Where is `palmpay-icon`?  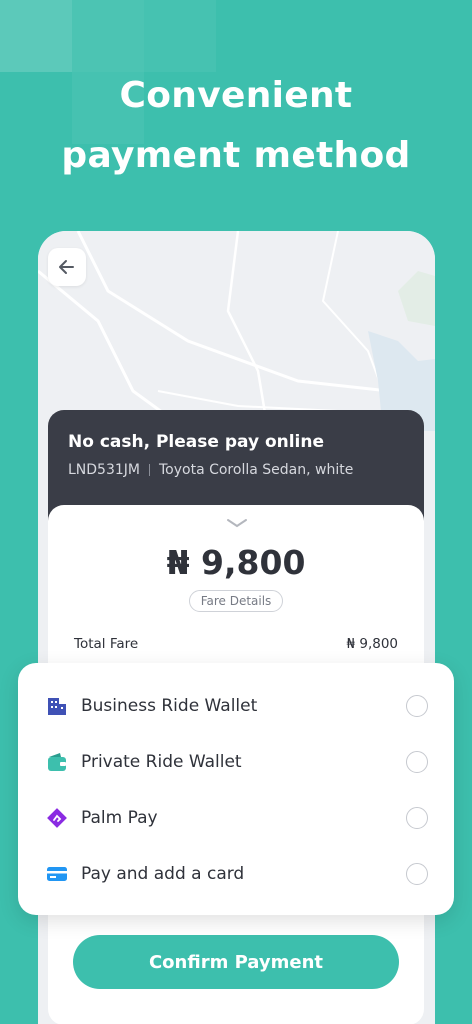
palmpay-icon is located at coordinates (57, 818).